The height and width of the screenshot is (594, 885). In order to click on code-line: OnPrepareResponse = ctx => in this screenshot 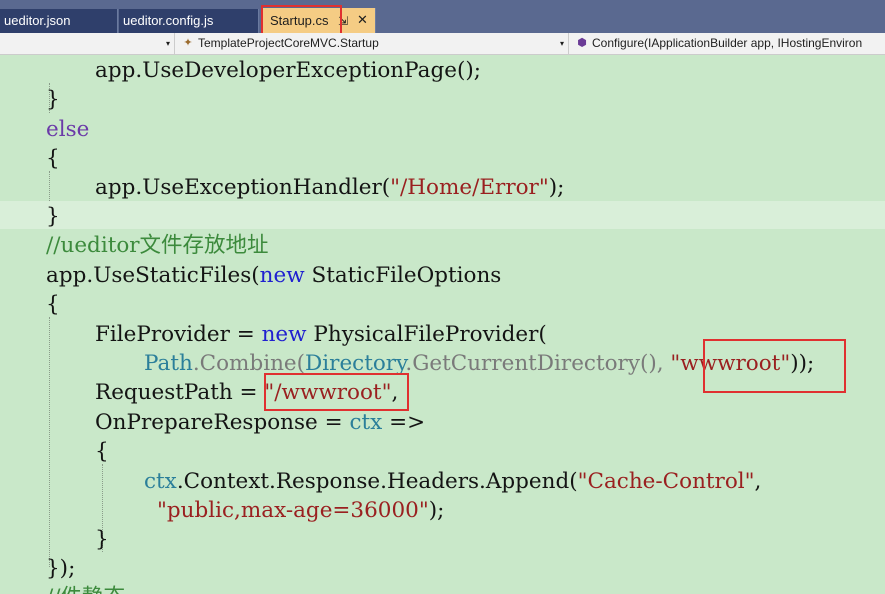, I will do `click(260, 422)`.